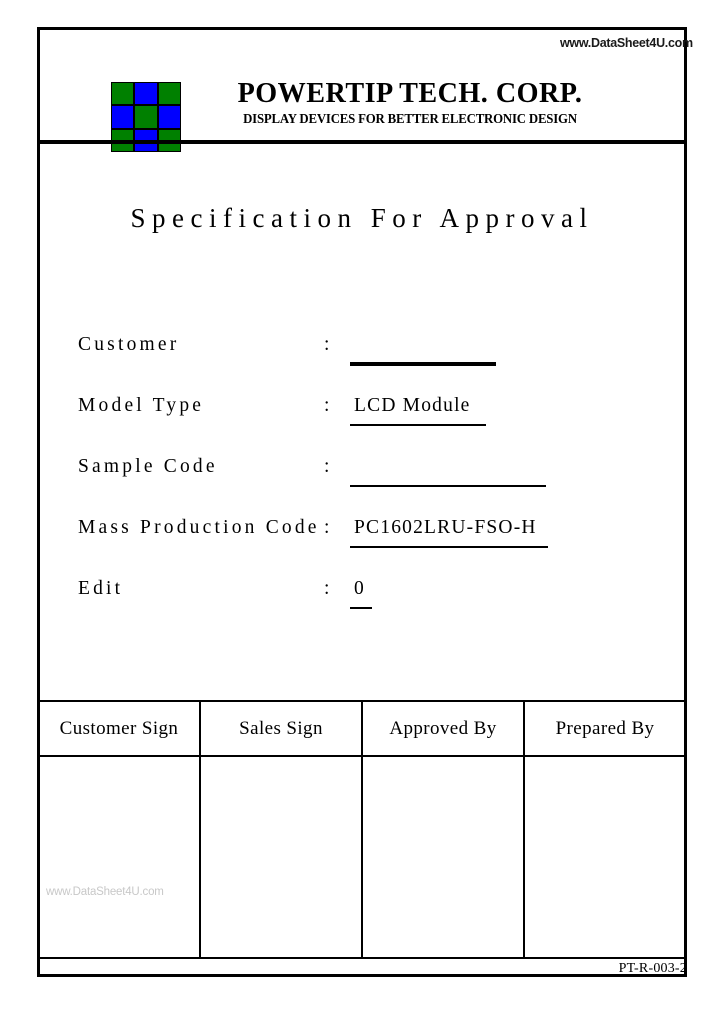  I want to click on signature-cell-prepared-by, so click(605, 857).